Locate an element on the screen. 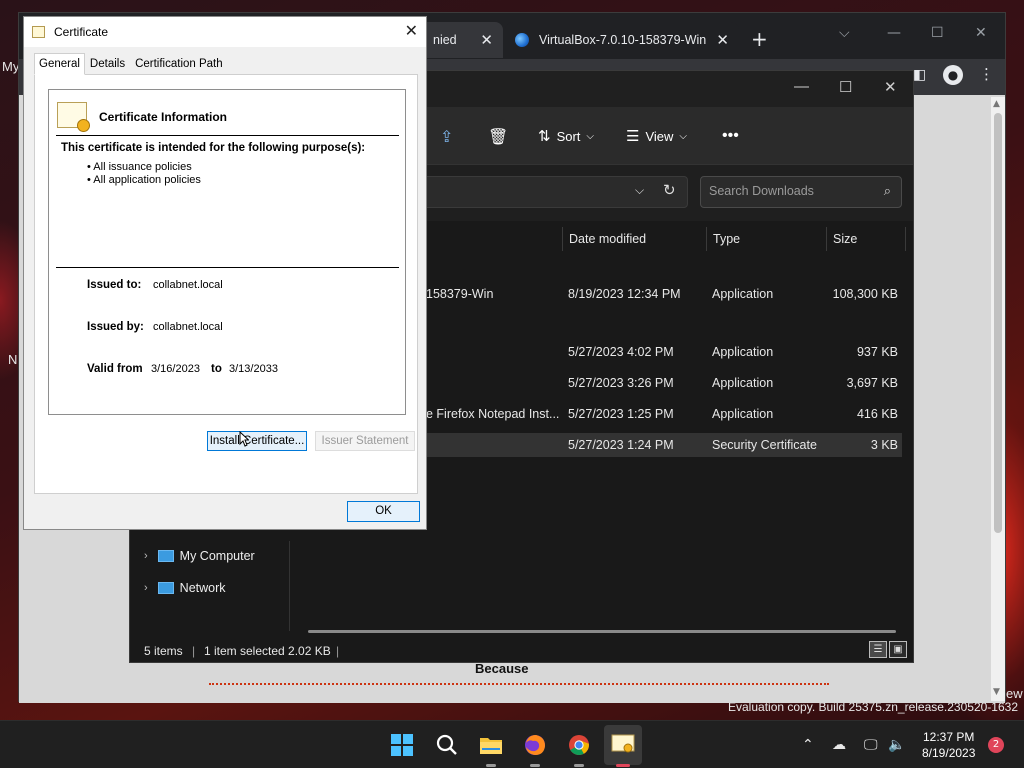  valid-to-label: to is located at coordinates (216, 369).